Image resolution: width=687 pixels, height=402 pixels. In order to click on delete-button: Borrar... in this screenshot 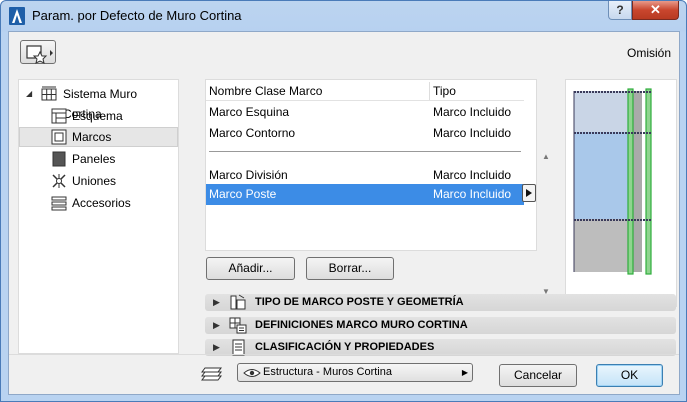, I will do `click(350, 268)`.